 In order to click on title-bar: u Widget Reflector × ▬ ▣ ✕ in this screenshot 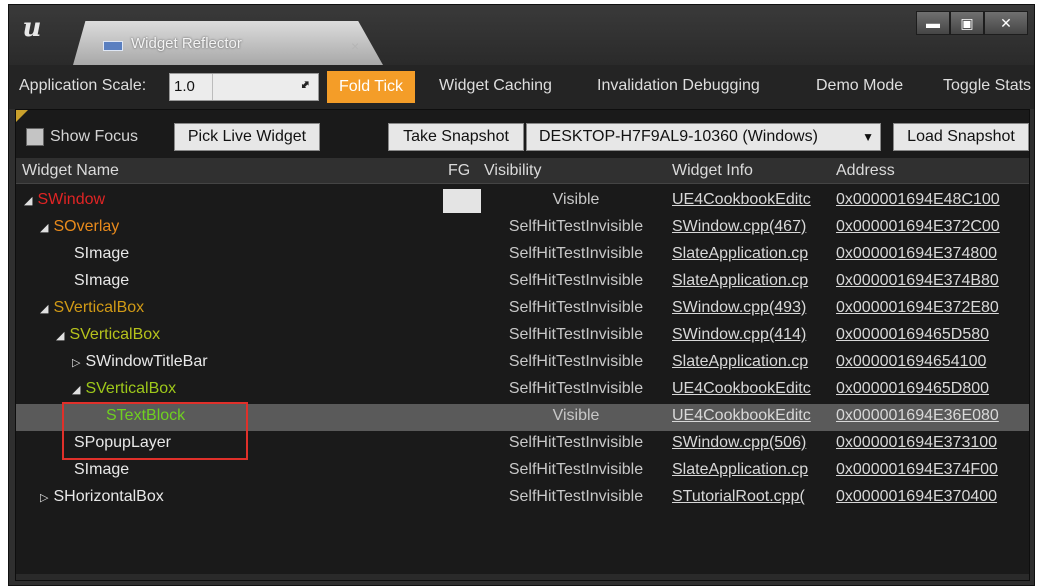, I will do `click(521, 35)`.